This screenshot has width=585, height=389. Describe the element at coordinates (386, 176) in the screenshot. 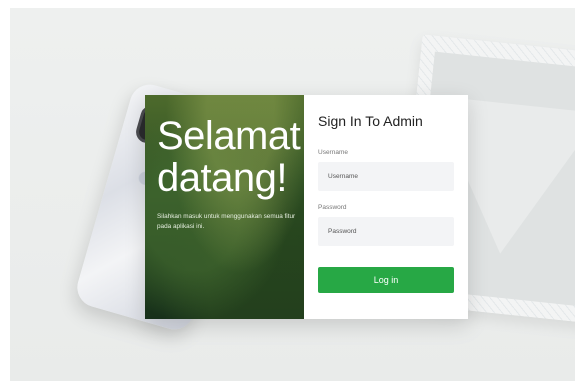

I see `username-input` at that location.